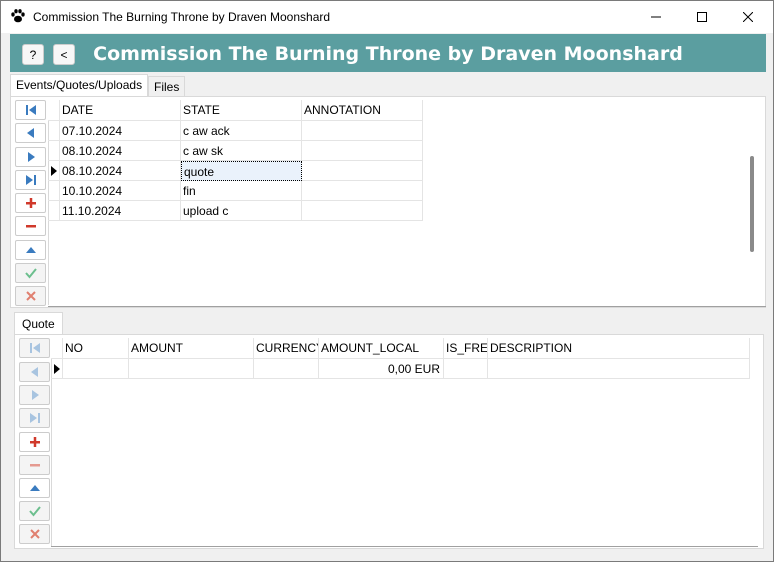 This screenshot has width=774, height=562. I want to click on events-next-button, so click(30, 157).